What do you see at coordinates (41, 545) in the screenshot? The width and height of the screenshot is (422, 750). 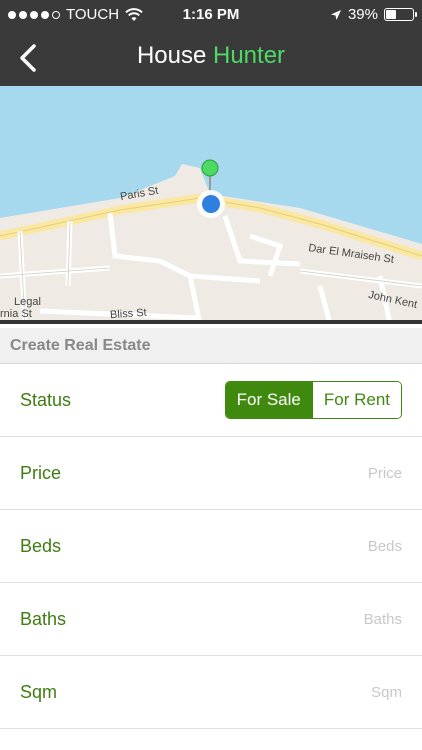 I see `beds-label: Beds` at bounding box center [41, 545].